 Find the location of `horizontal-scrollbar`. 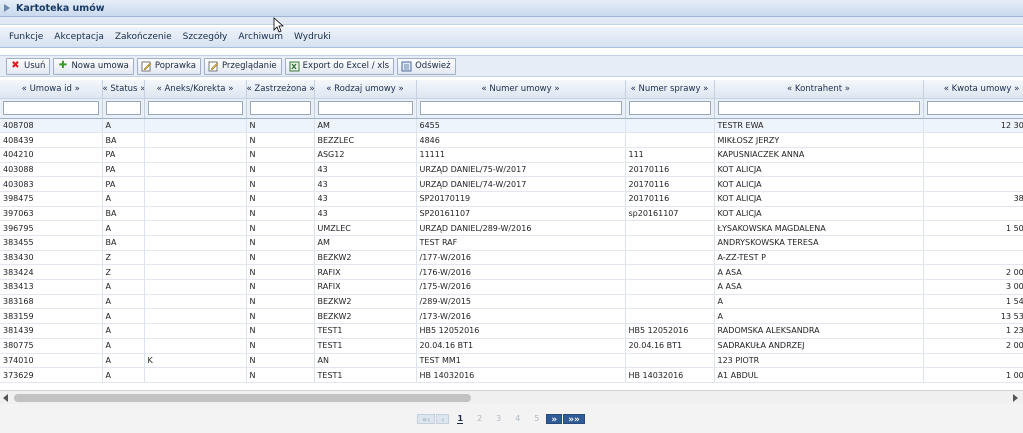

horizontal-scrollbar is located at coordinates (511, 397).